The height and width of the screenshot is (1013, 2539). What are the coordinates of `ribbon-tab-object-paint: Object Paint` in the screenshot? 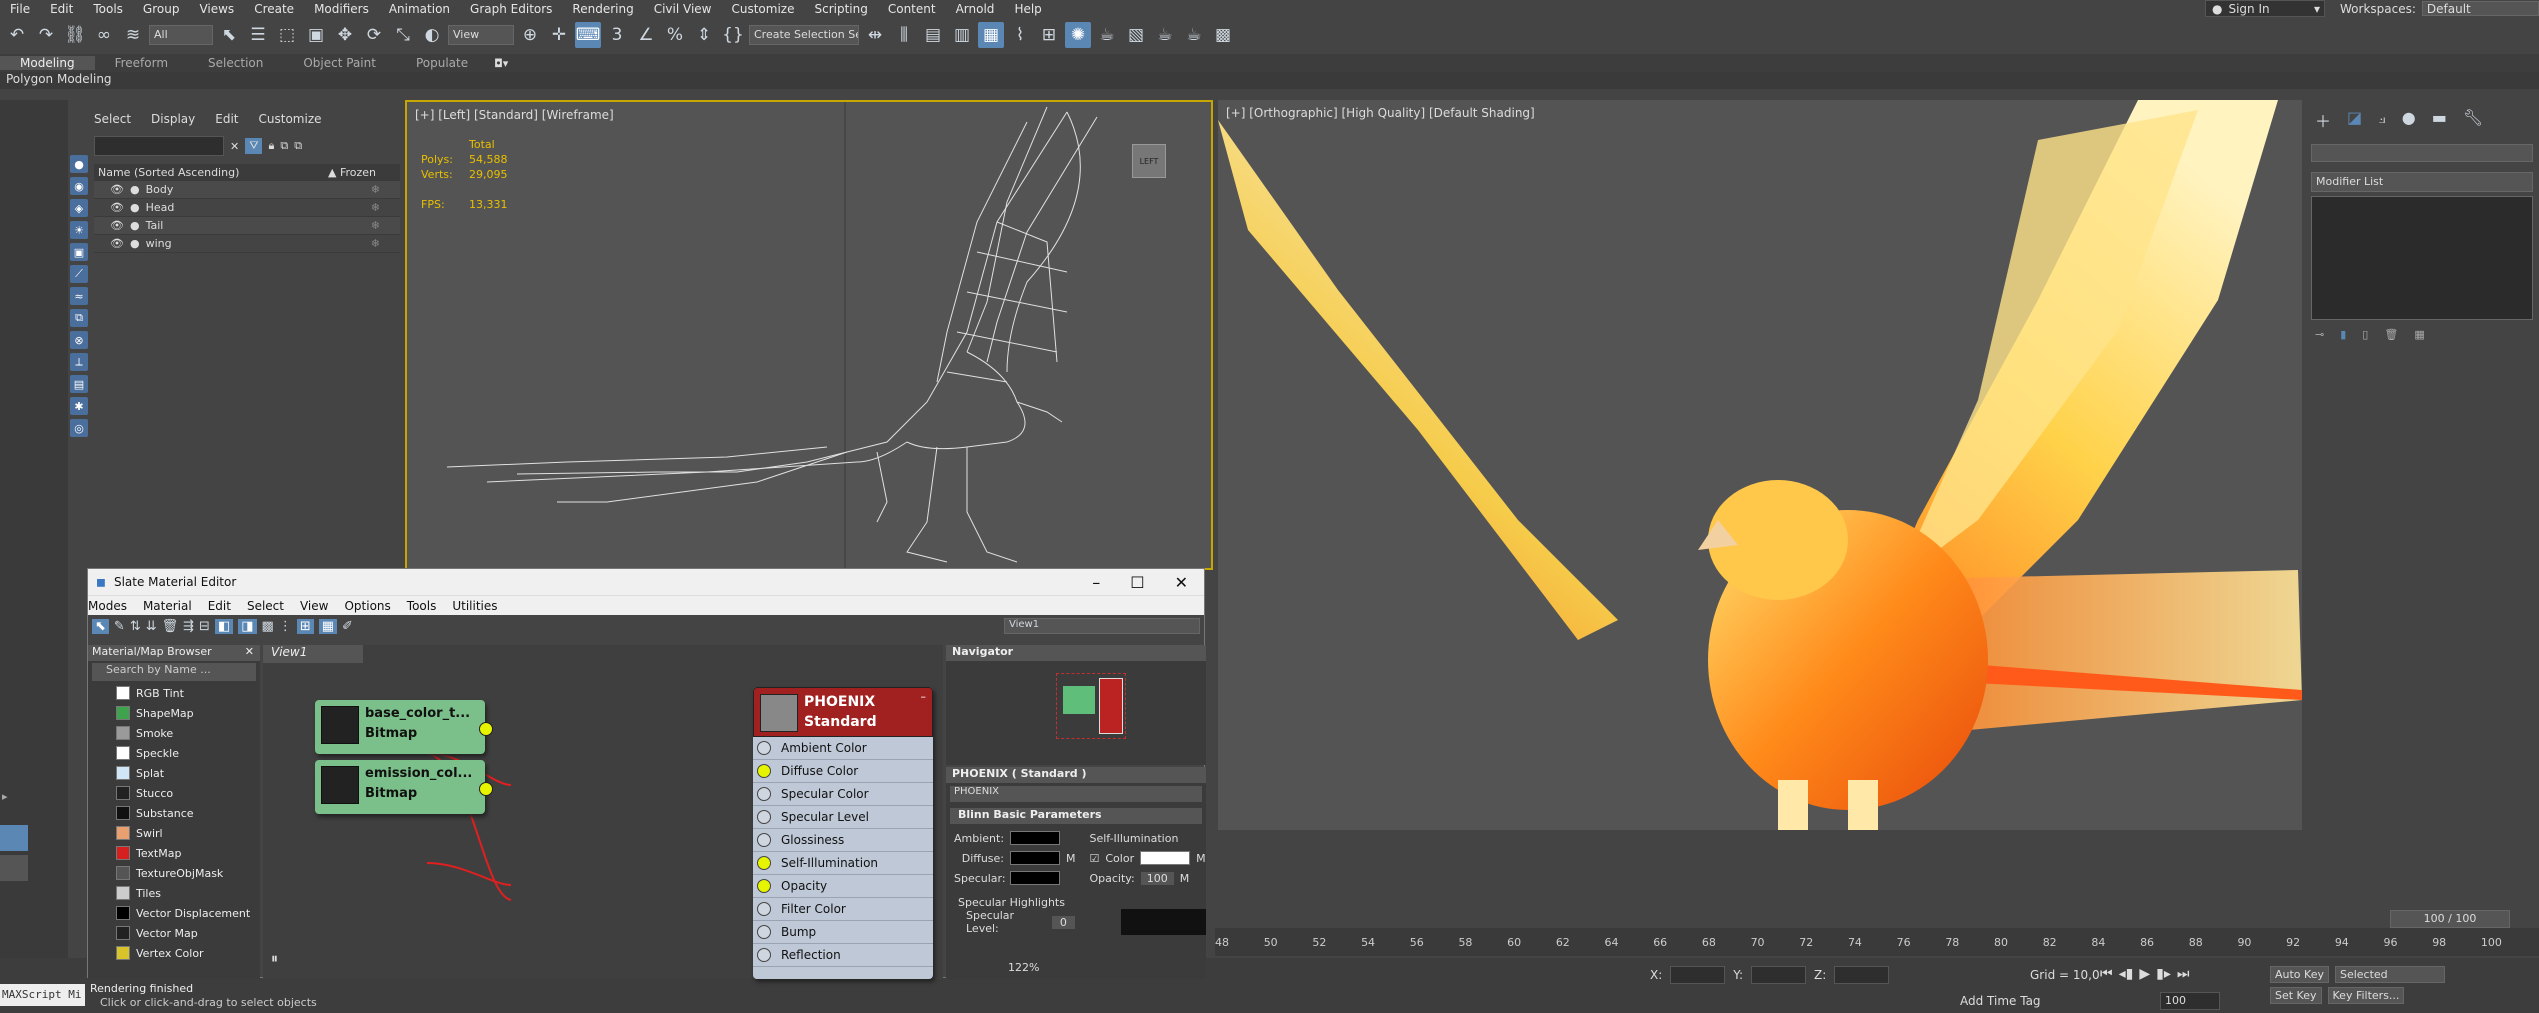 It's located at (339, 63).